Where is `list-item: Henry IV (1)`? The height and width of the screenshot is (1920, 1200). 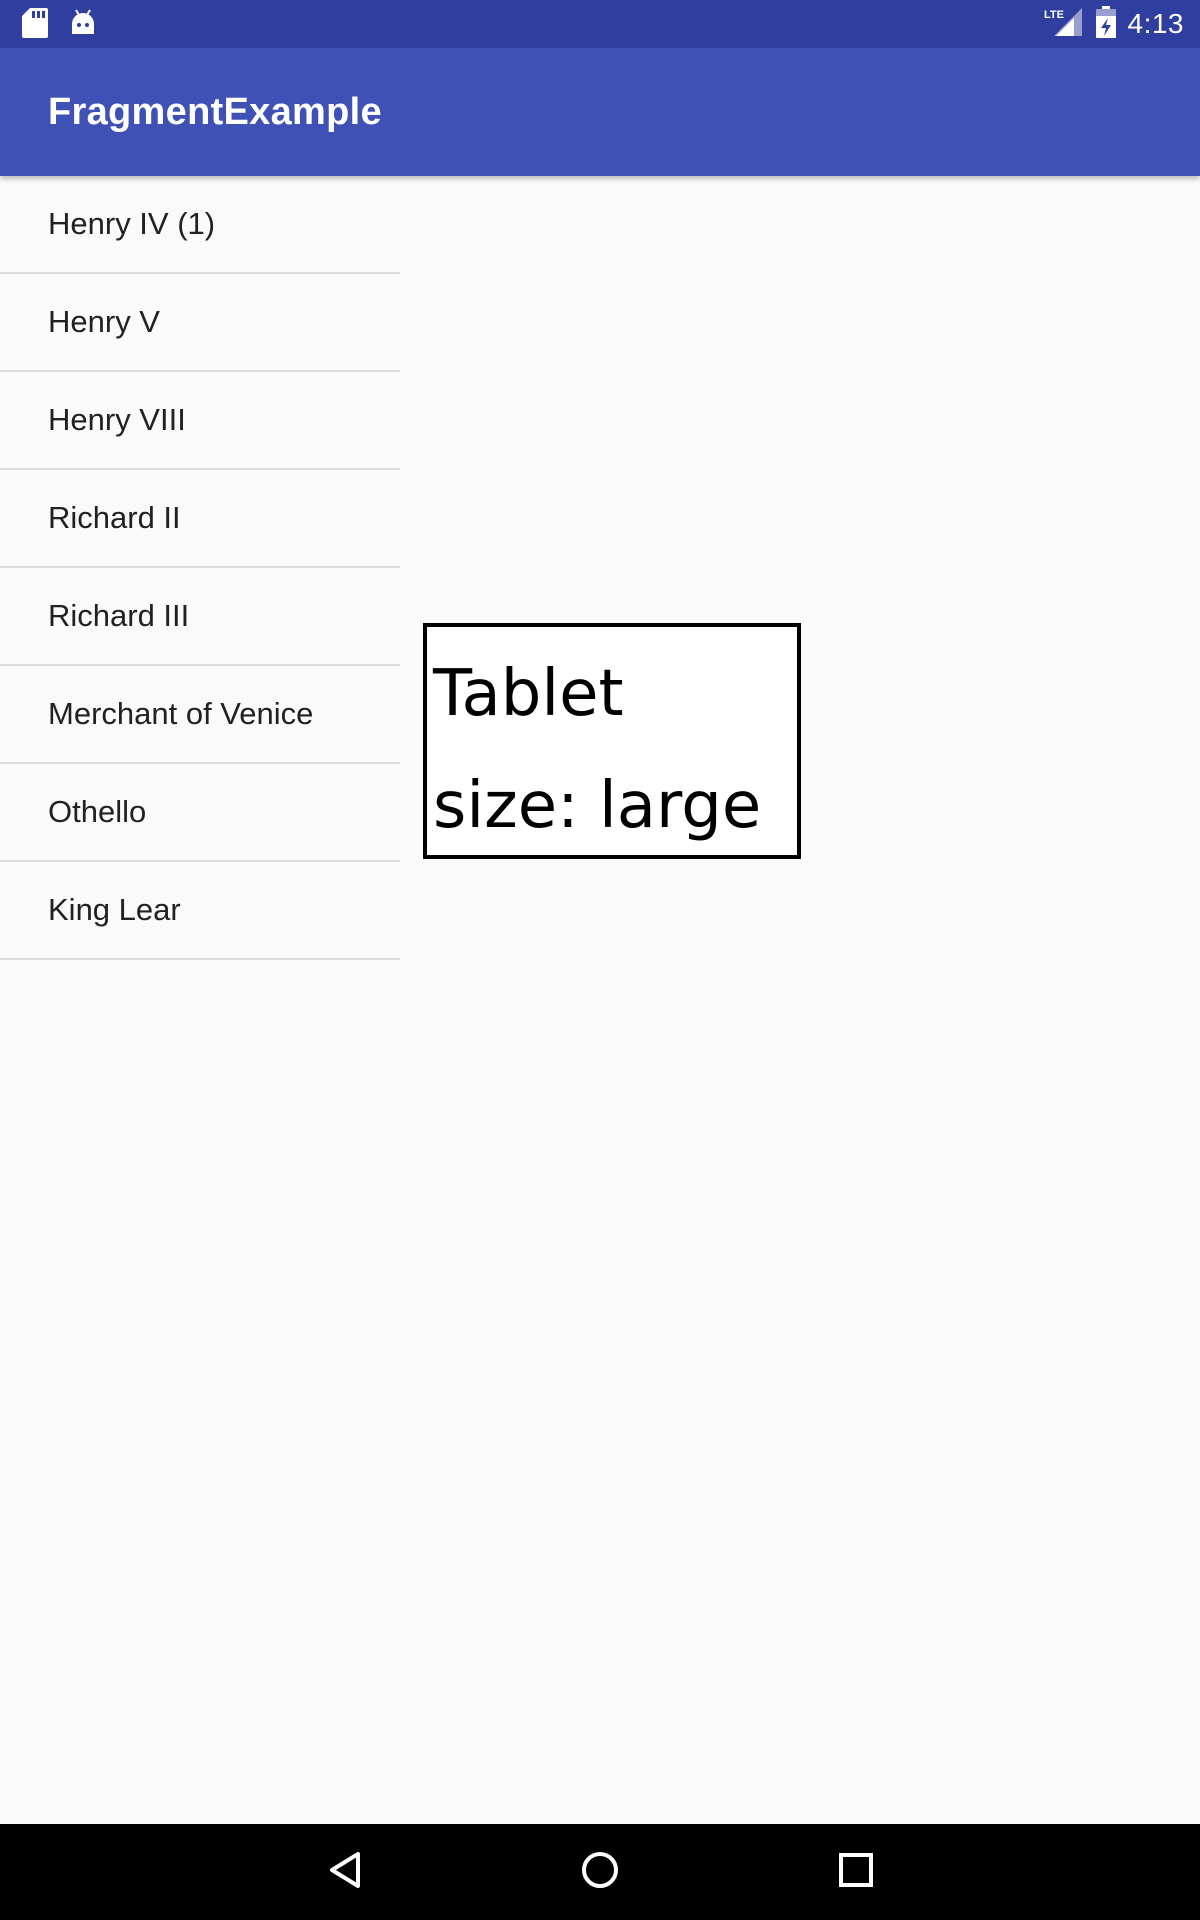
list-item: Henry IV (1) is located at coordinates (200, 225).